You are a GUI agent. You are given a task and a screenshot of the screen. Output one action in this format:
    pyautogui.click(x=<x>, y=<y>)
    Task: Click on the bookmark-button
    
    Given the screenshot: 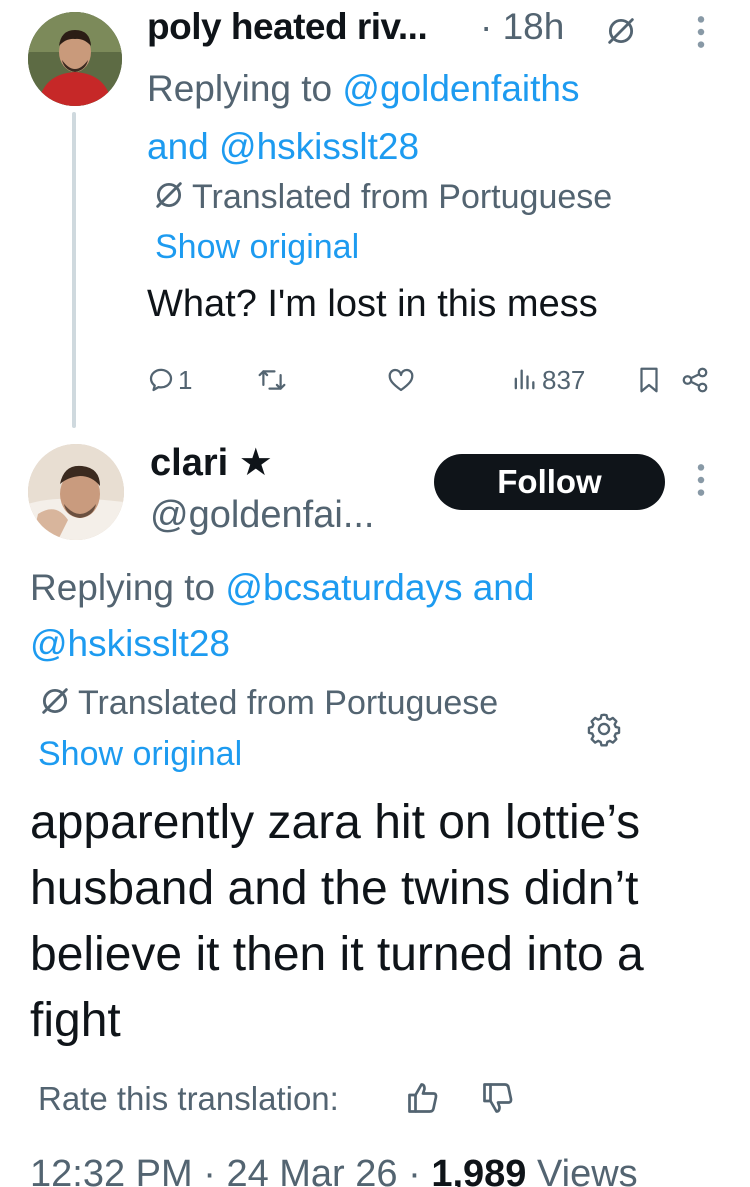 What is the action you would take?
    pyautogui.click(x=649, y=380)
    